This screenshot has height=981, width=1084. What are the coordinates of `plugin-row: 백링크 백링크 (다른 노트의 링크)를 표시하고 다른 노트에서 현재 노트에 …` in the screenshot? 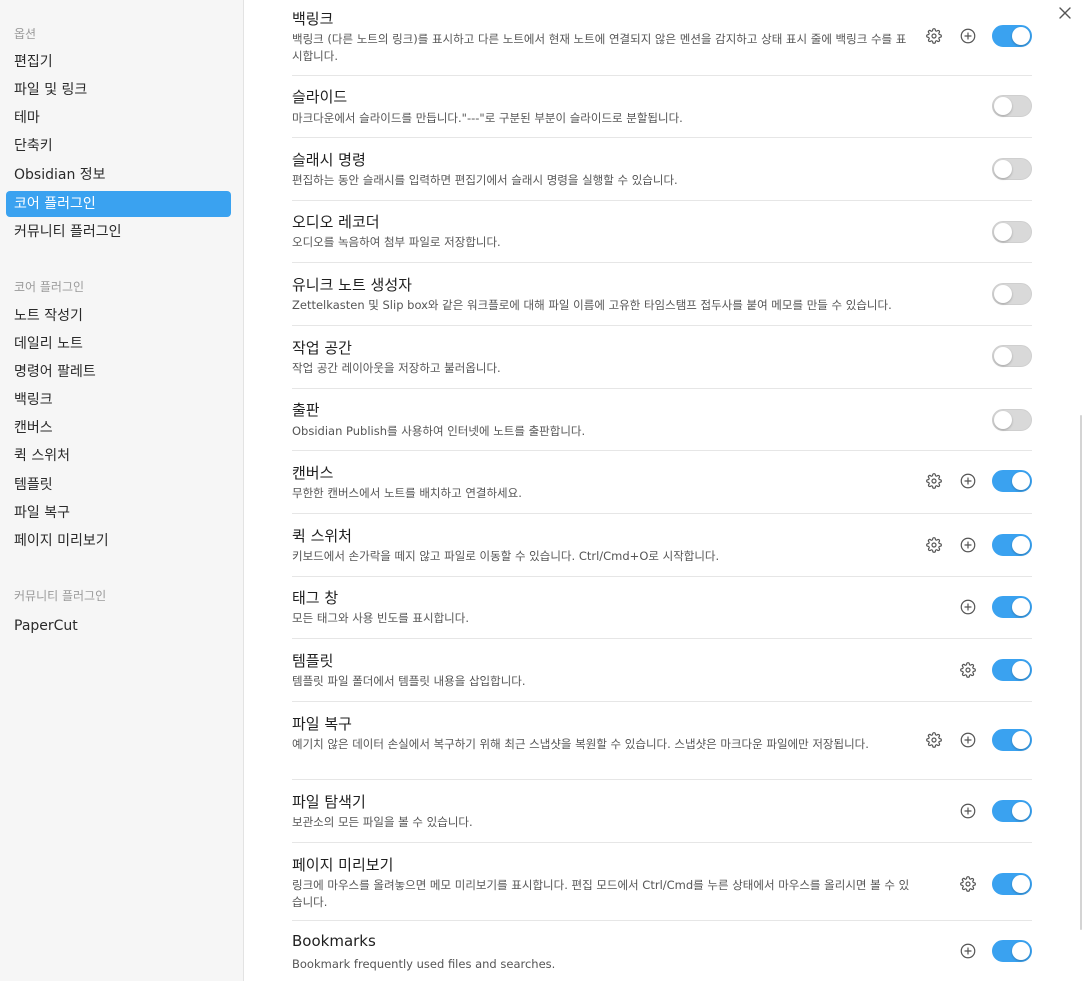 It's located at (662, 38).